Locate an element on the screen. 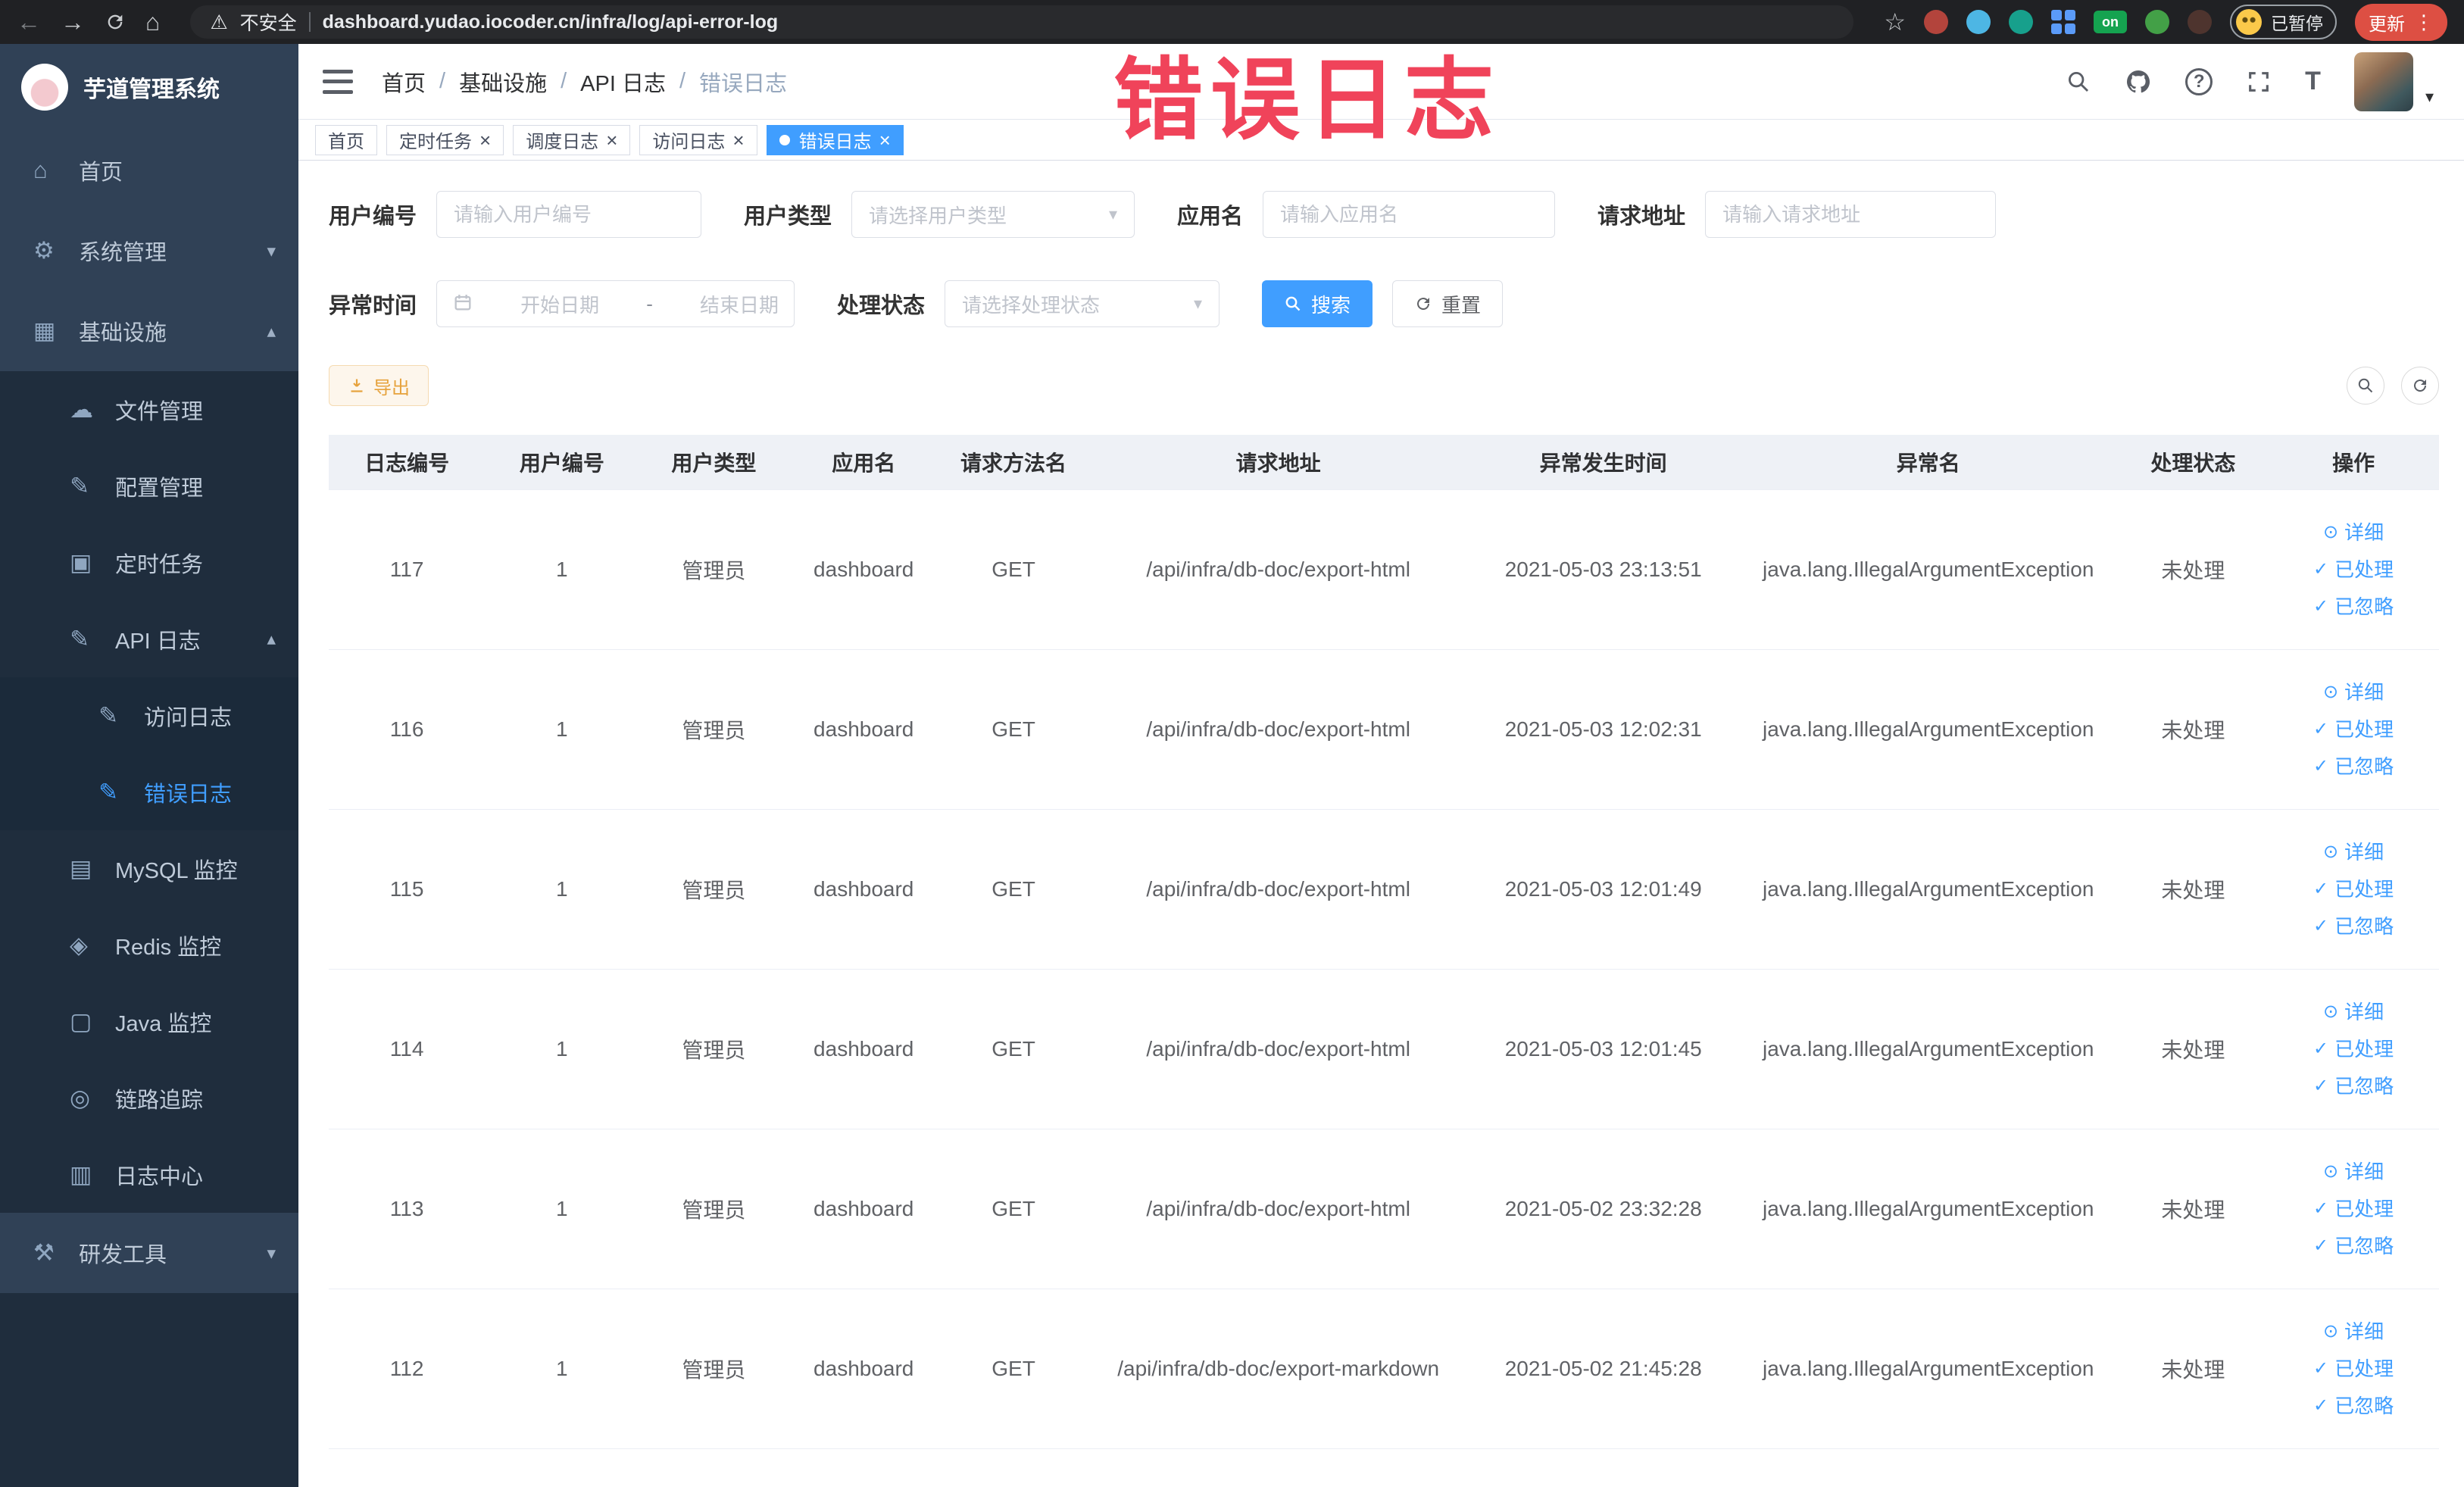 The image size is (2464, 1487). sidebar-item: ⚒ 研发工具 ▾ is located at coordinates (149, 1253).